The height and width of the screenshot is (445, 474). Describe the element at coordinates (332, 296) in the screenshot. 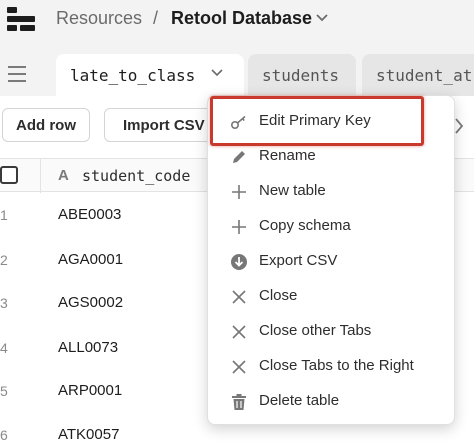

I see `menu-item-close: Close` at that location.